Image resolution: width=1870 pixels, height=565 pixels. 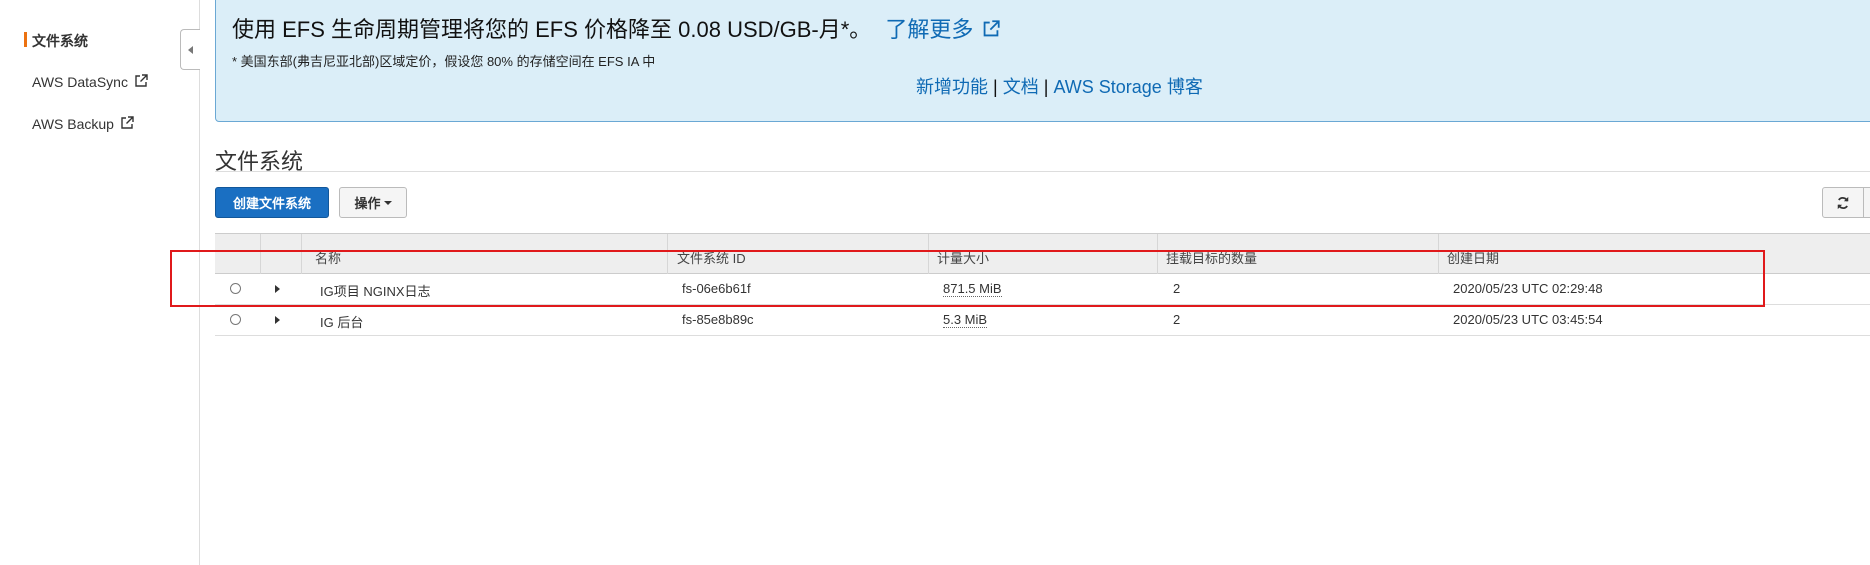 I want to click on column-header-id: 文件系统 ID, so click(x=711, y=257).